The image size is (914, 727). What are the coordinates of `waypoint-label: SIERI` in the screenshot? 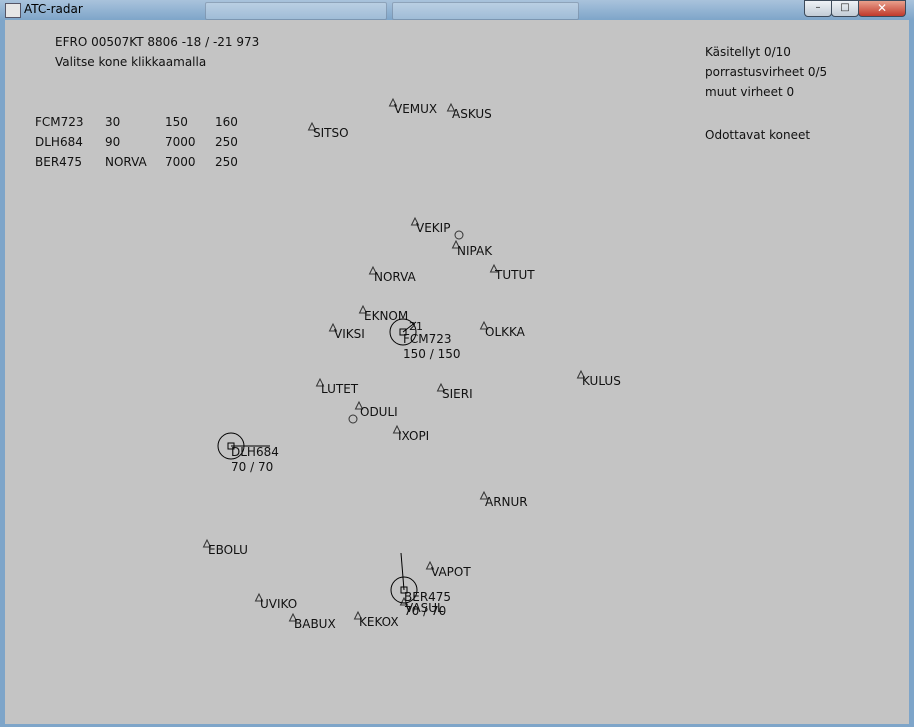 It's located at (457, 394).